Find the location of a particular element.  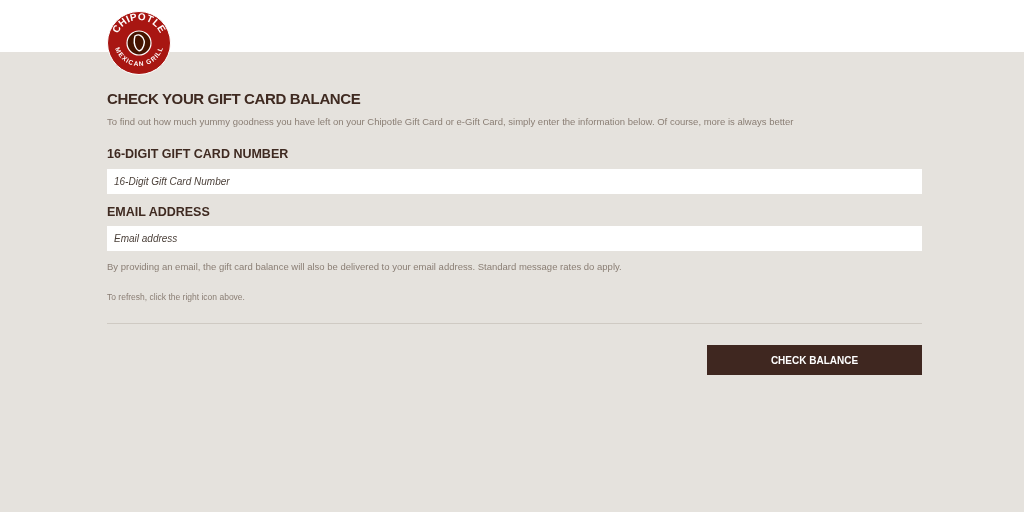

page-heading: CHECK YOUR GIFT CARD BALANCE is located at coordinates (234, 99).